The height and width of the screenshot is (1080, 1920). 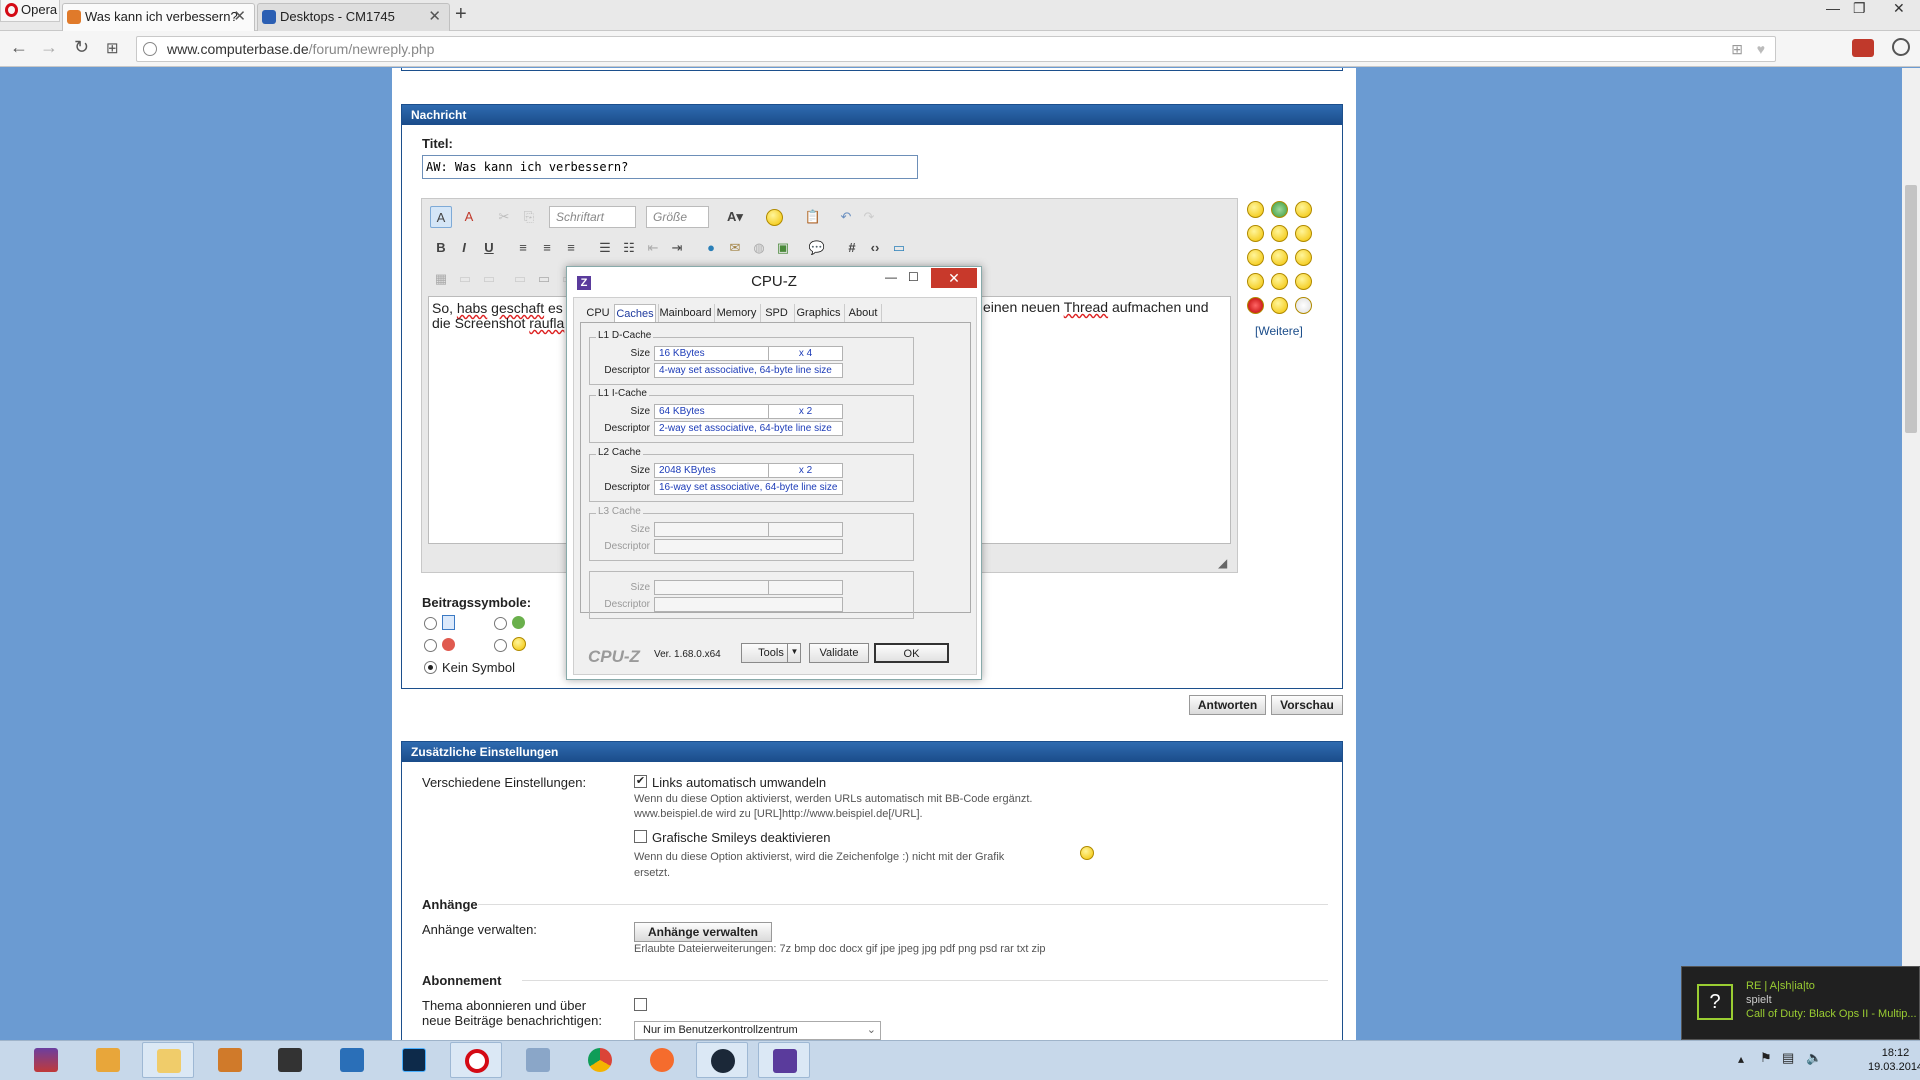 I want to click on media-icon: ▭, so click(x=489, y=279).